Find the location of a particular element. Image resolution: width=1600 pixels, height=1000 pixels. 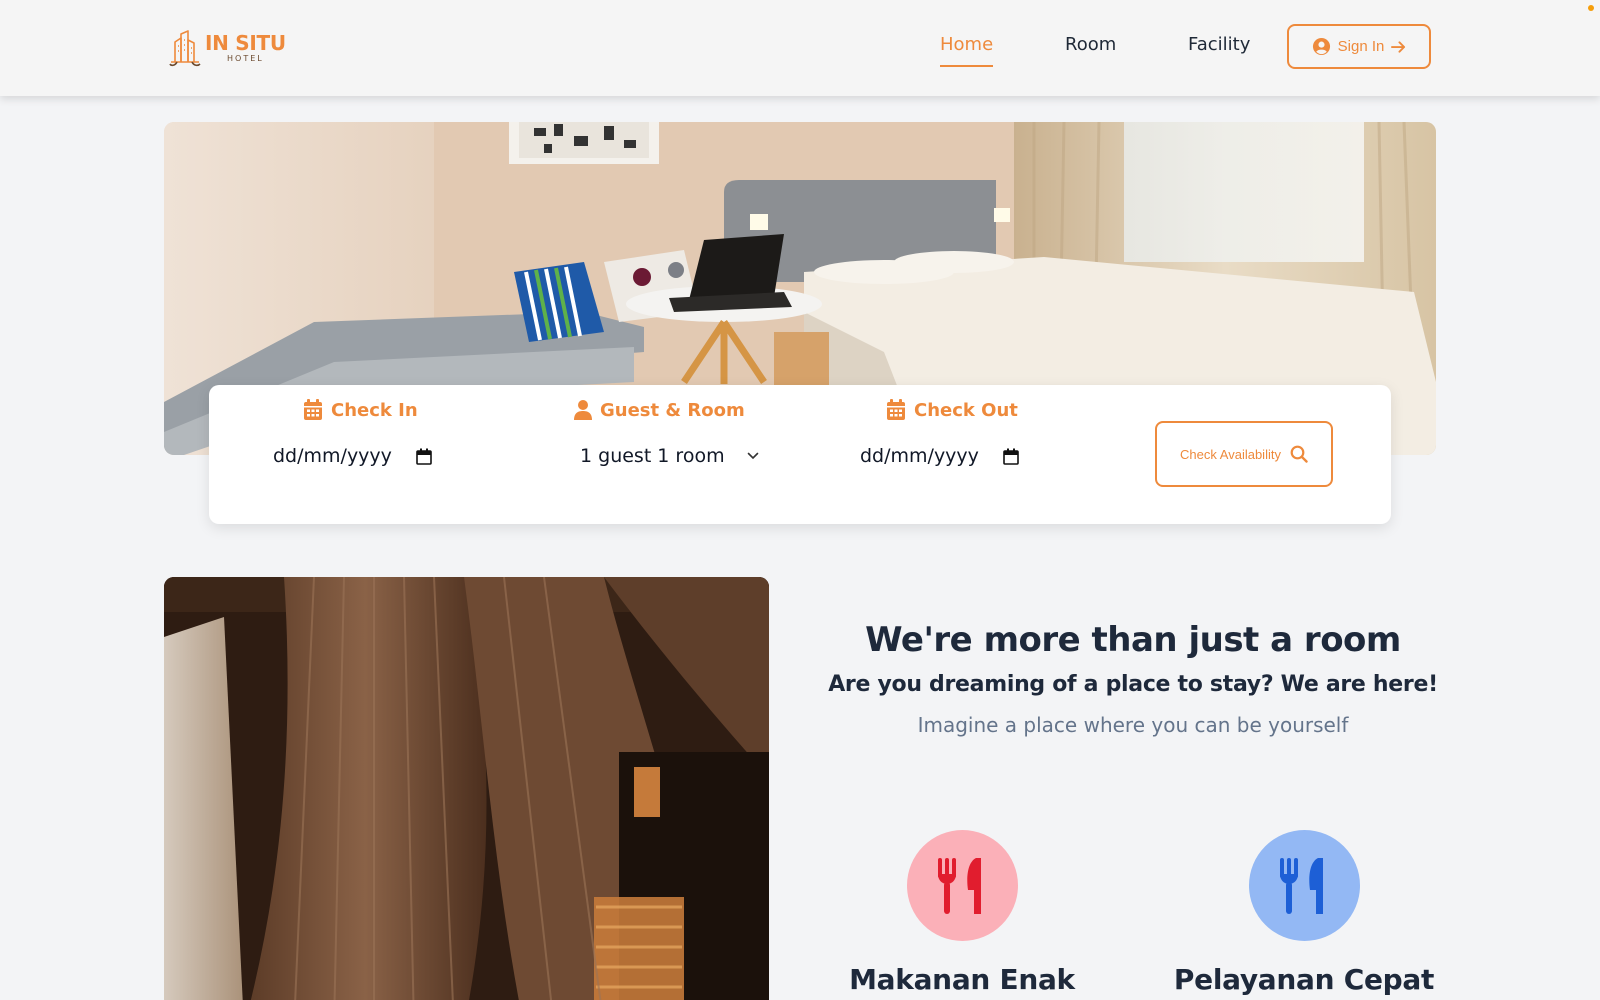

brand-logo: IN SITU HOTEL is located at coordinates (226, 48).